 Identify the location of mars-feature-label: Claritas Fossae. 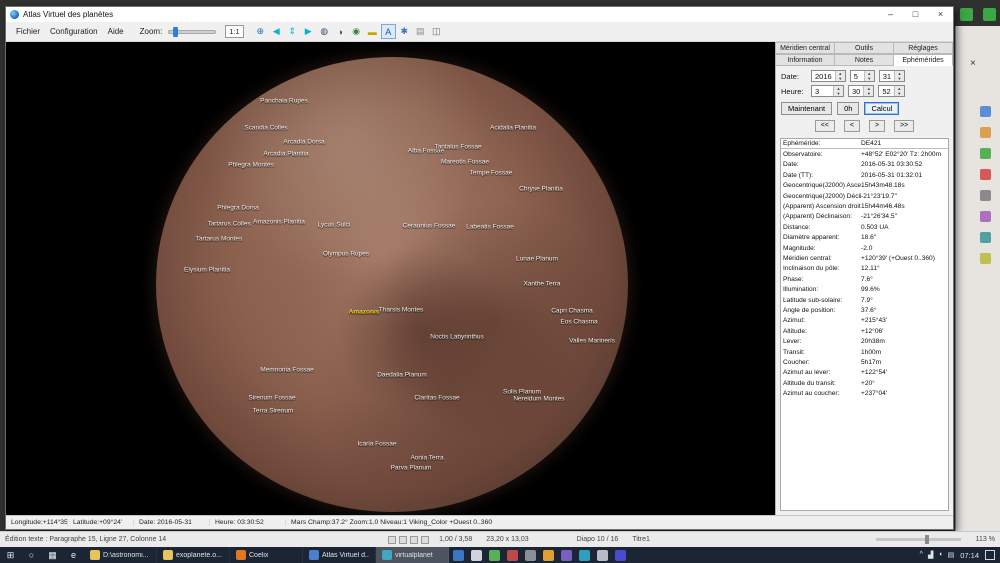
(436, 398).